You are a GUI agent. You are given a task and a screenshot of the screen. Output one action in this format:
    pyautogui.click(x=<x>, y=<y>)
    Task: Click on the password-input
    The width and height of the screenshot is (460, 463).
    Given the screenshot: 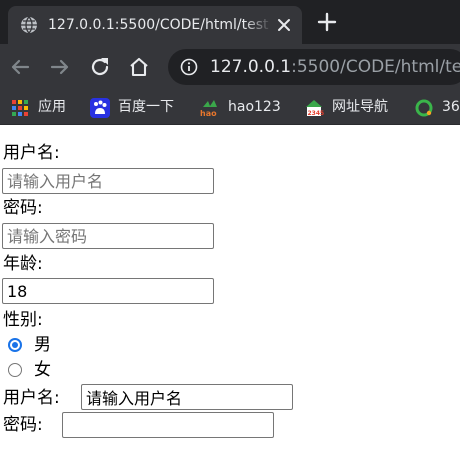 What is the action you would take?
    pyautogui.click(x=108, y=236)
    